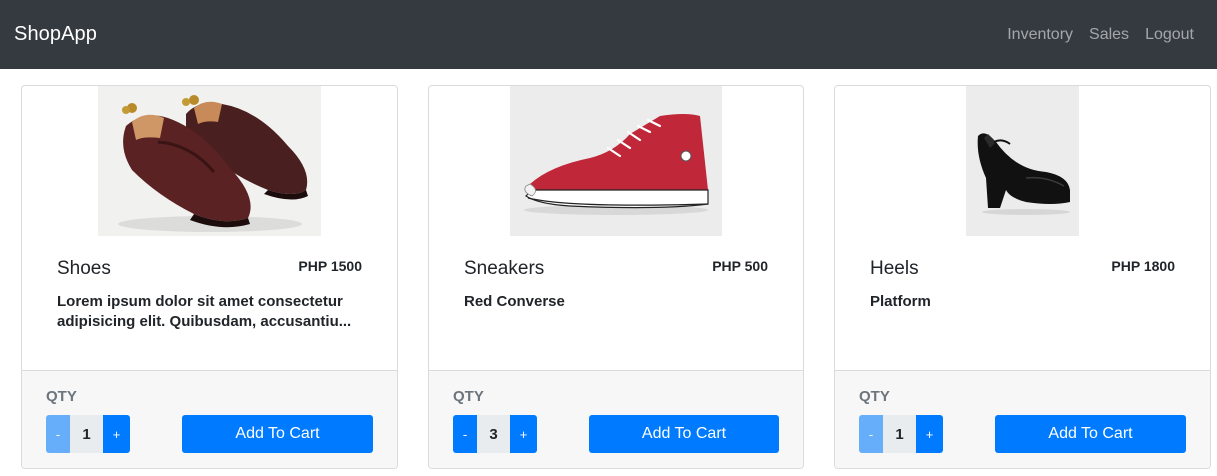 The width and height of the screenshot is (1217, 476). What do you see at coordinates (1109, 35) in the screenshot?
I see `nav-link-sales: Sales` at bounding box center [1109, 35].